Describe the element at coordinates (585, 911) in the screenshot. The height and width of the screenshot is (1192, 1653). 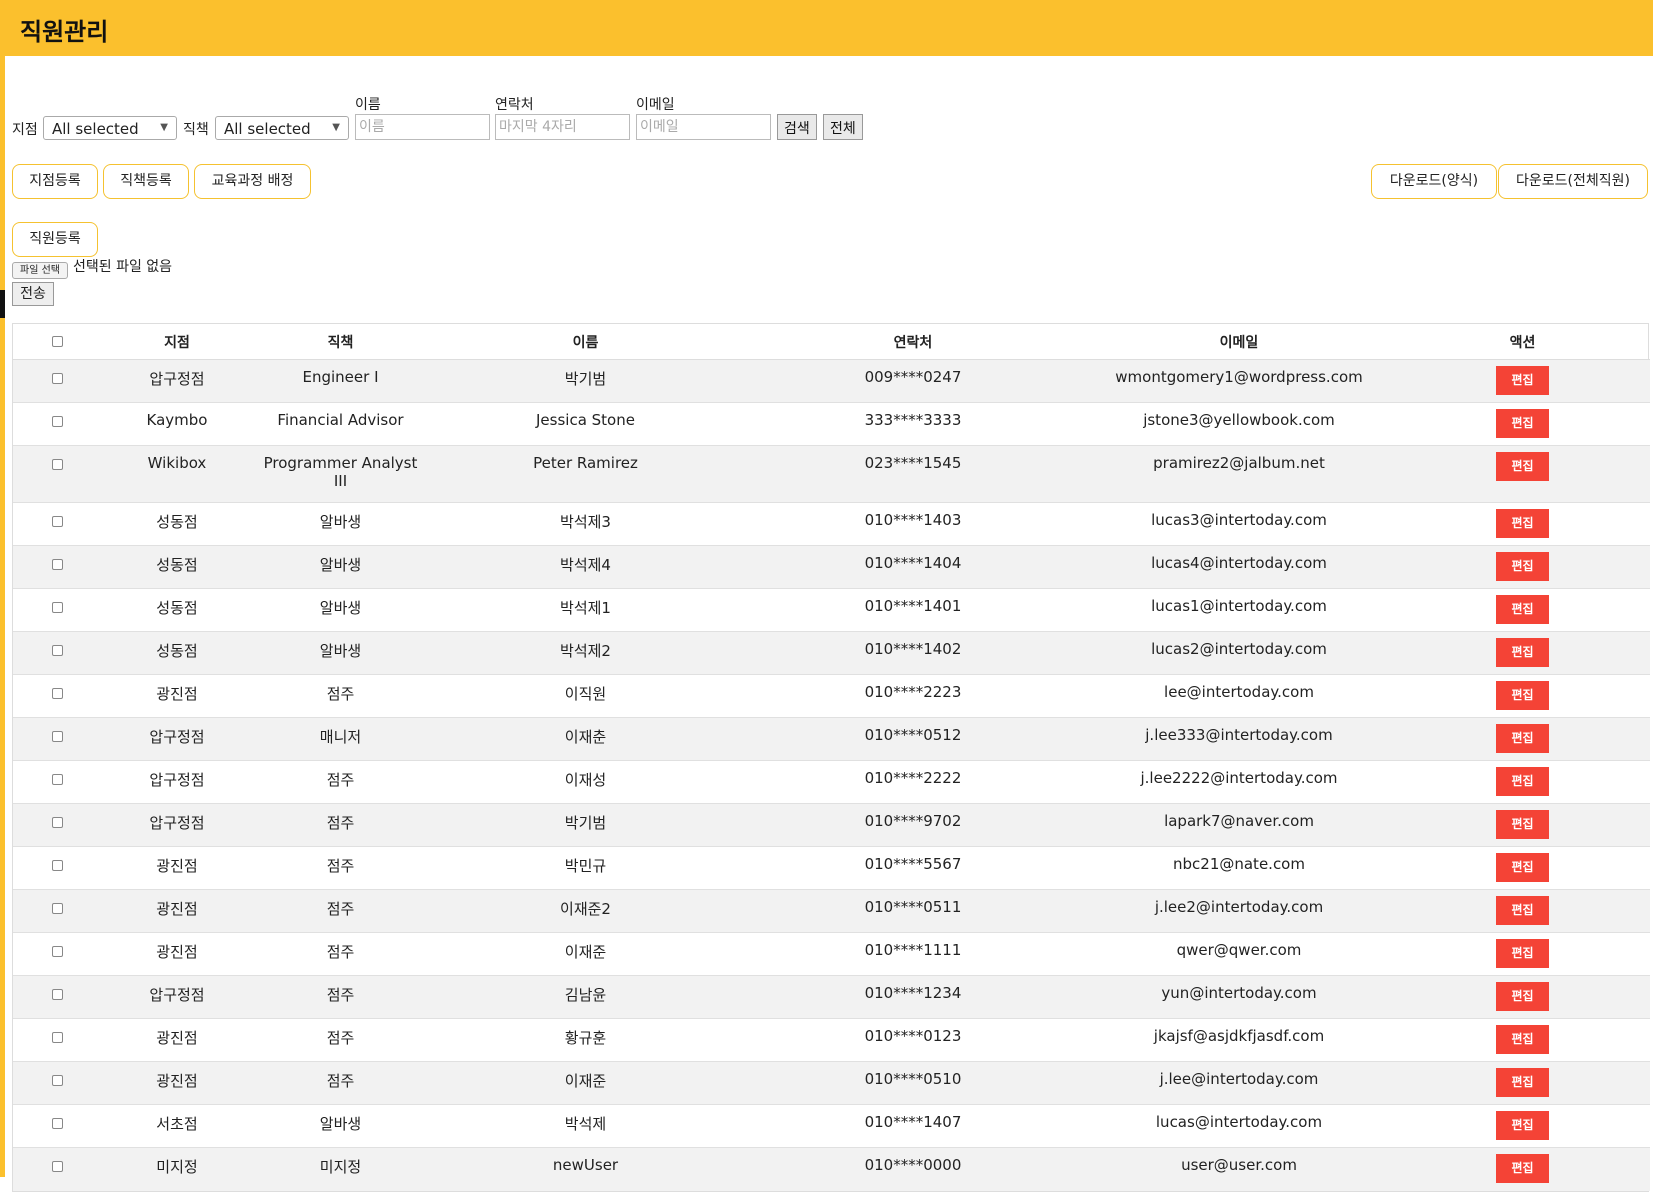
I see `cell-name: 이재준2` at that location.